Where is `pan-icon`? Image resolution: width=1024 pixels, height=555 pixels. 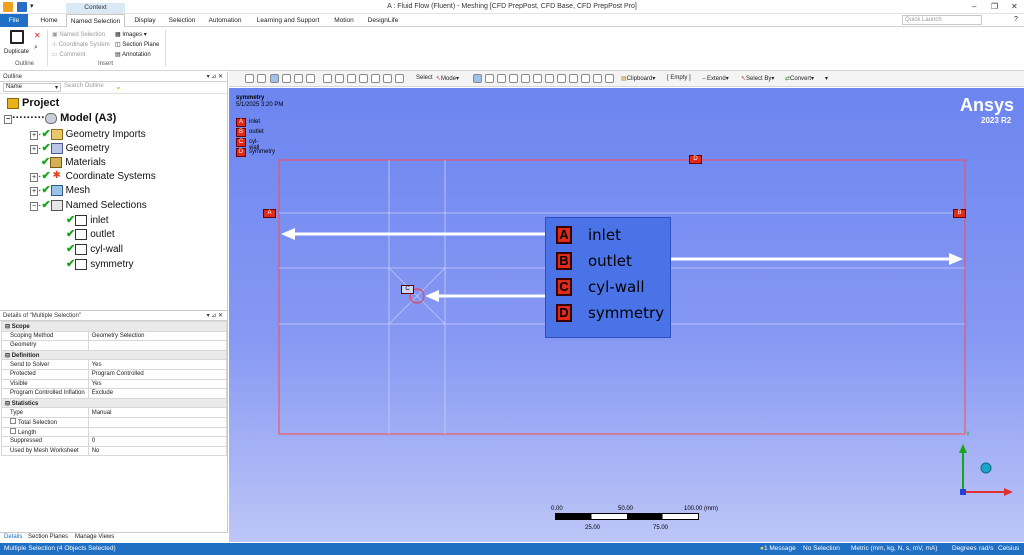 pan-icon is located at coordinates (339, 78).